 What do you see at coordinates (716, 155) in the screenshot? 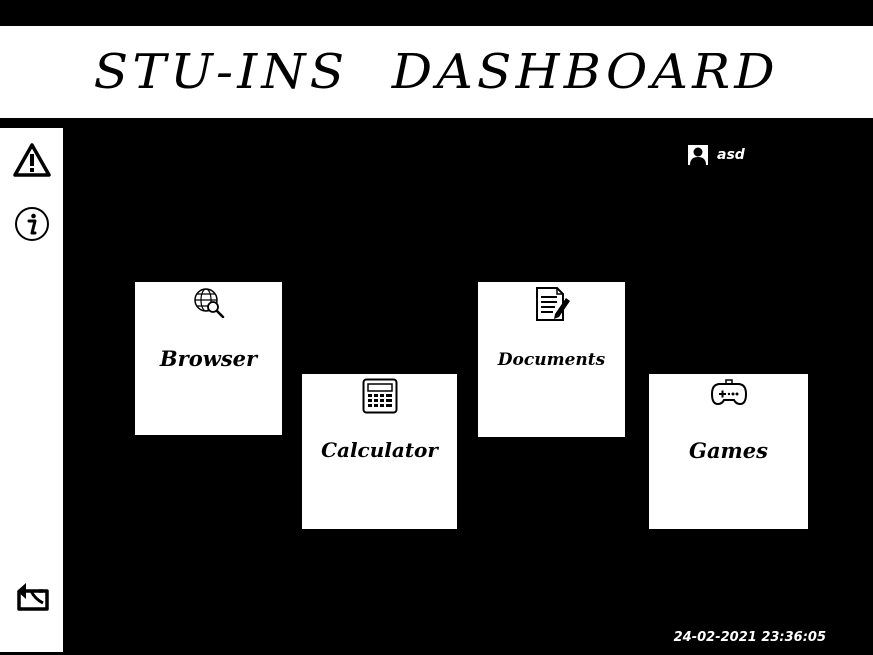
I see `user-info: asd` at bounding box center [716, 155].